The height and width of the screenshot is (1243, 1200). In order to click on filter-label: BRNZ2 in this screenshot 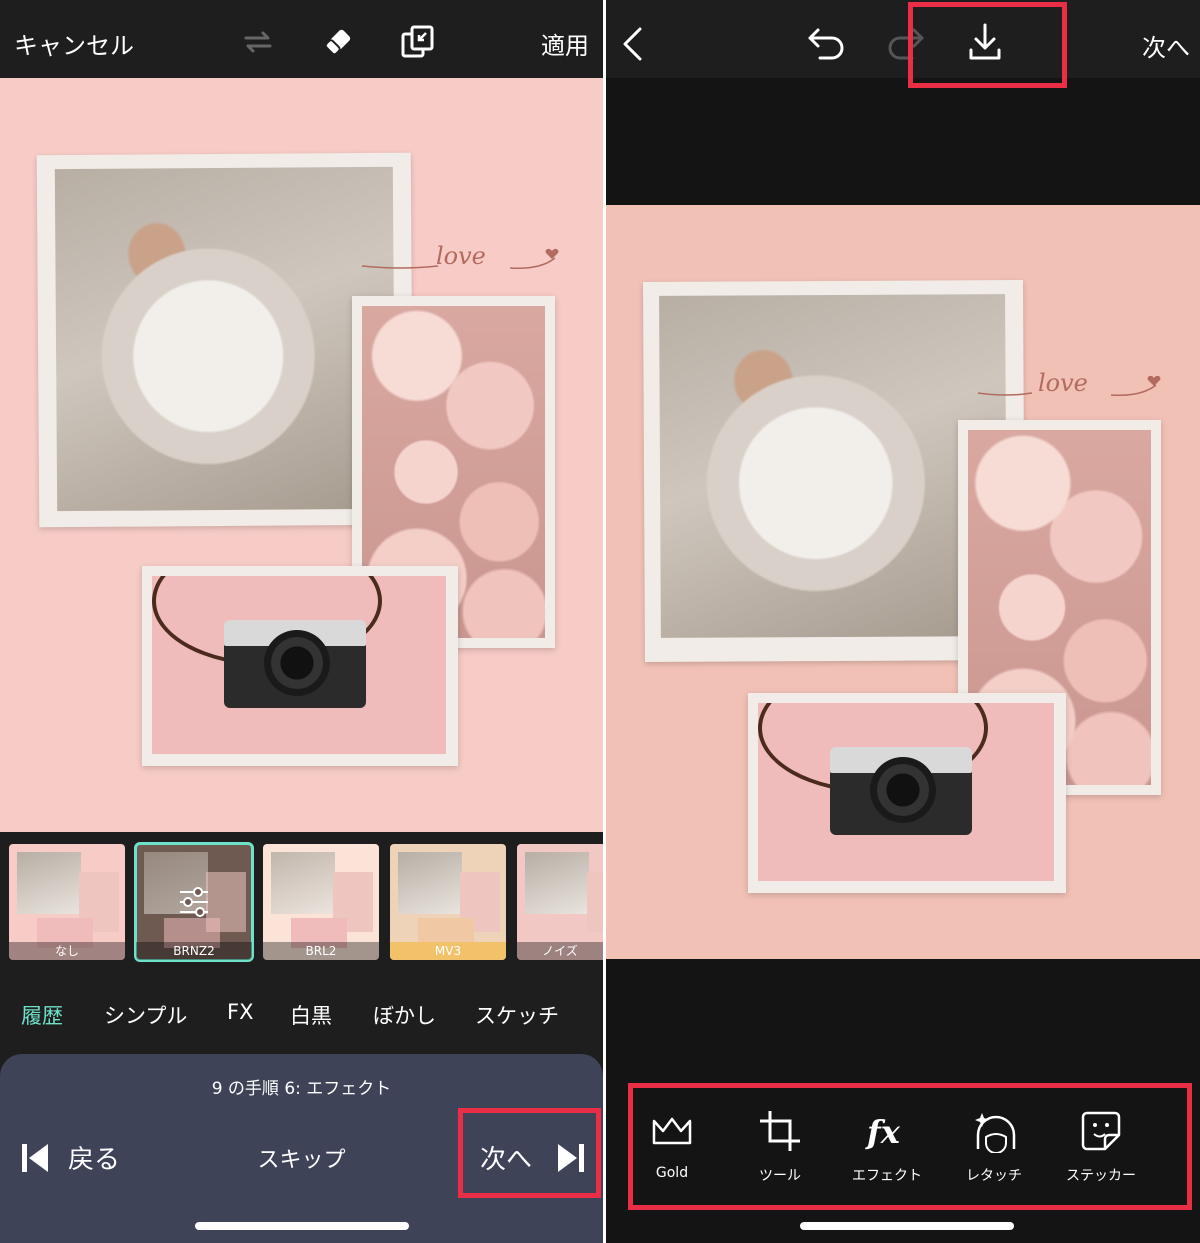, I will do `click(194, 951)`.